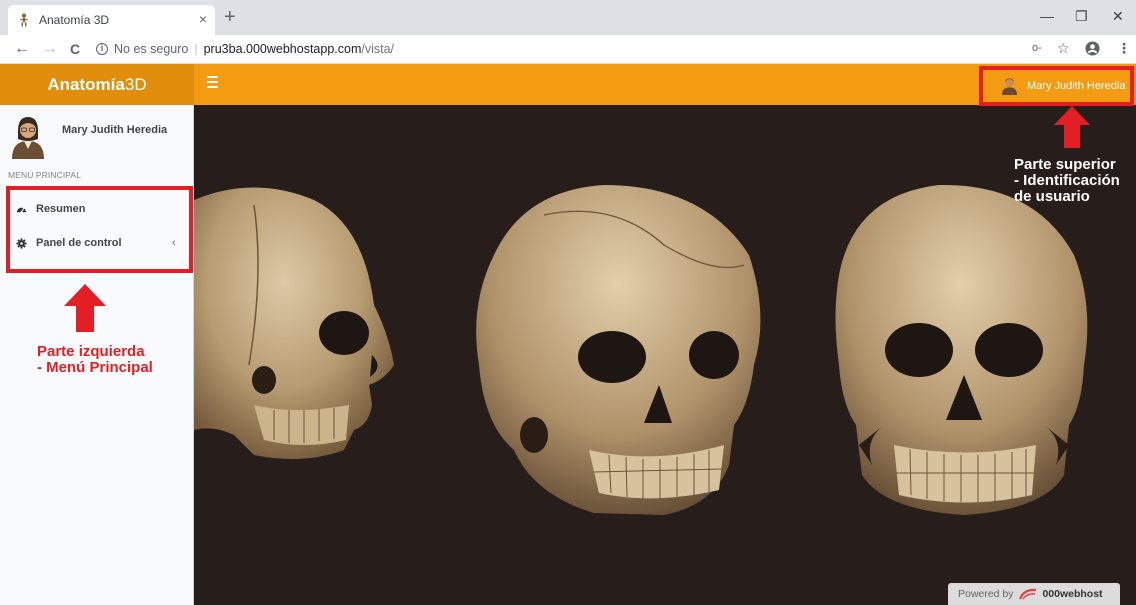  Describe the element at coordinates (1118, 16) in the screenshot. I see `window-close-button: ✕` at that location.